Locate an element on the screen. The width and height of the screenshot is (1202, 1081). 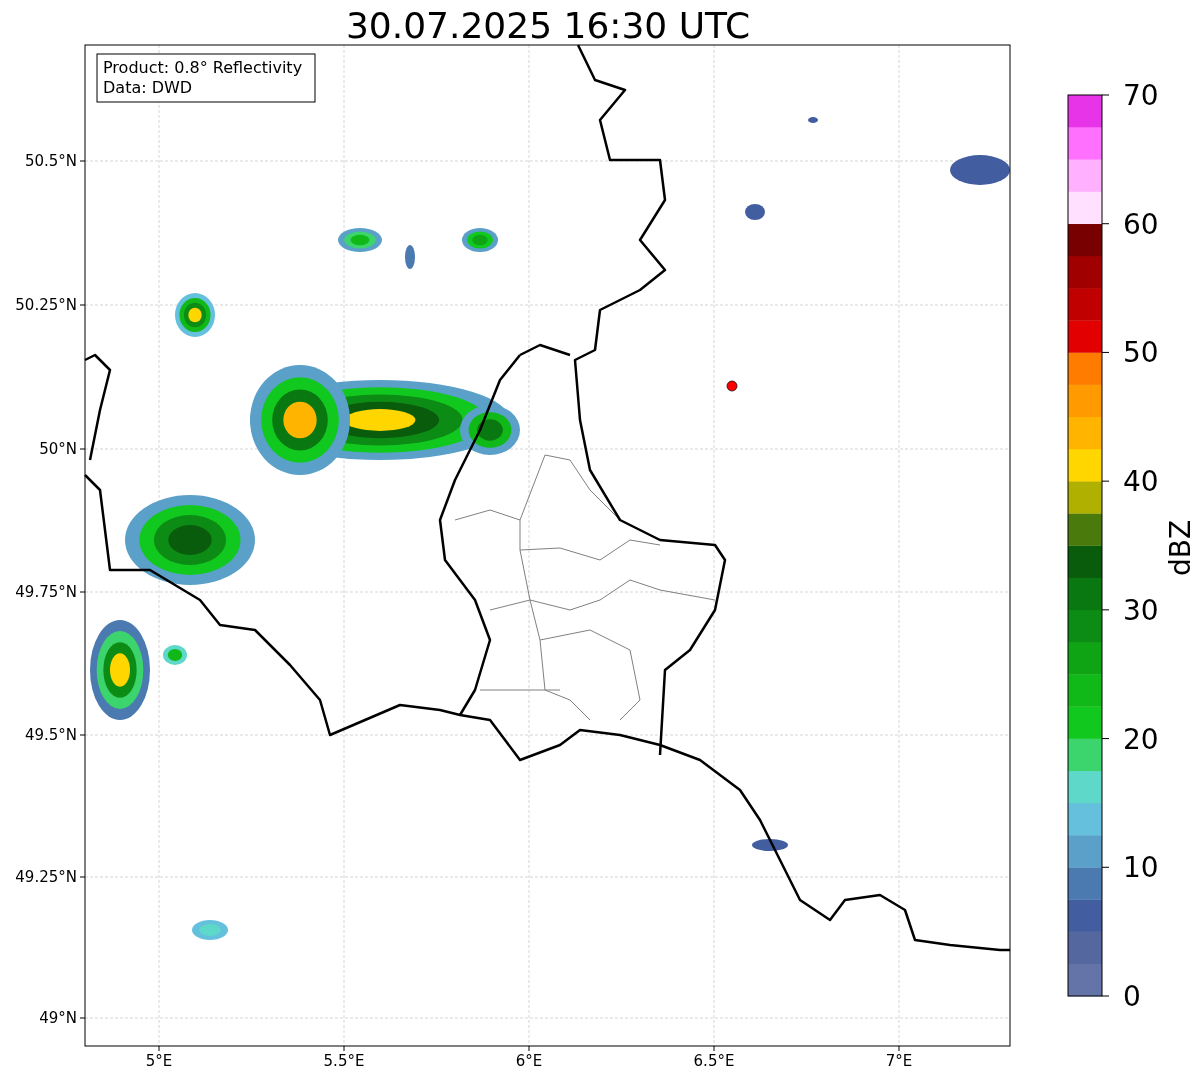
chart-title: 30.07.2025 16:30 UTC is located at coordinates (548, 25).